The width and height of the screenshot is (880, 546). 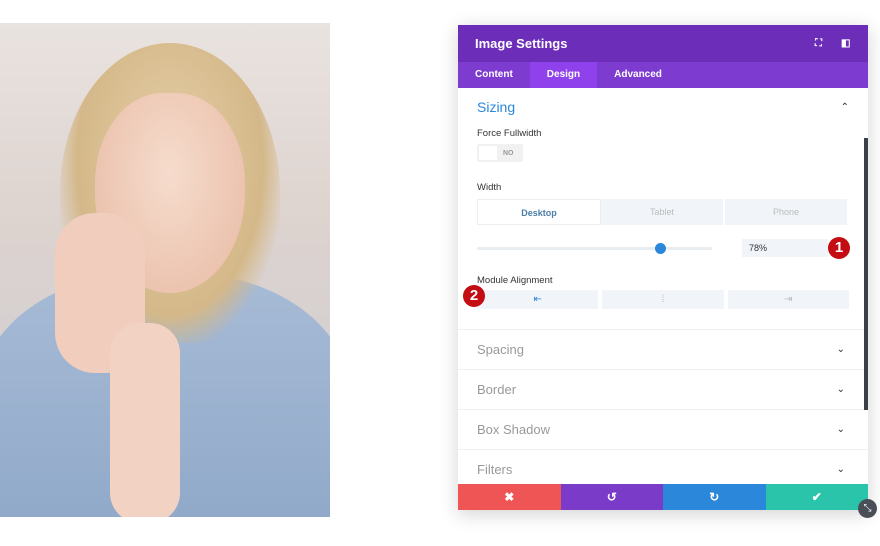 What do you see at coordinates (663, 107) in the screenshot?
I see `sizing-header: Sizing ⌃` at bounding box center [663, 107].